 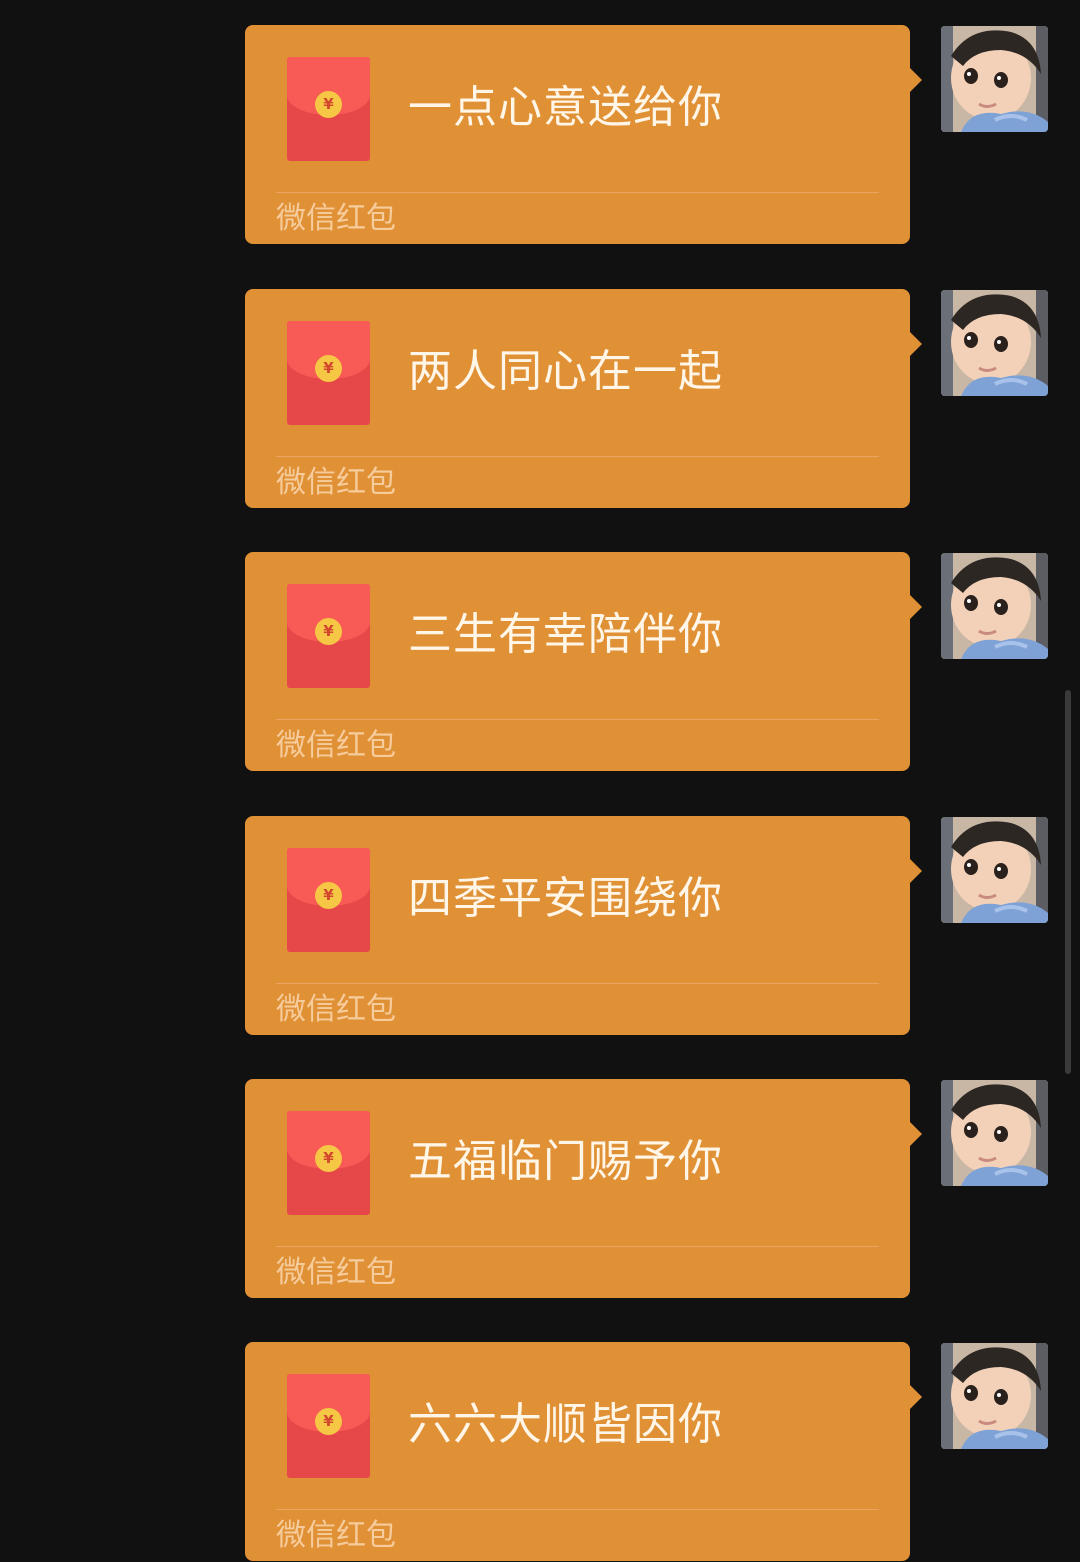 I want to click on red-packet-bubble: ¥ 两人同心在一起 微信红包, so click(x=577, y=398).